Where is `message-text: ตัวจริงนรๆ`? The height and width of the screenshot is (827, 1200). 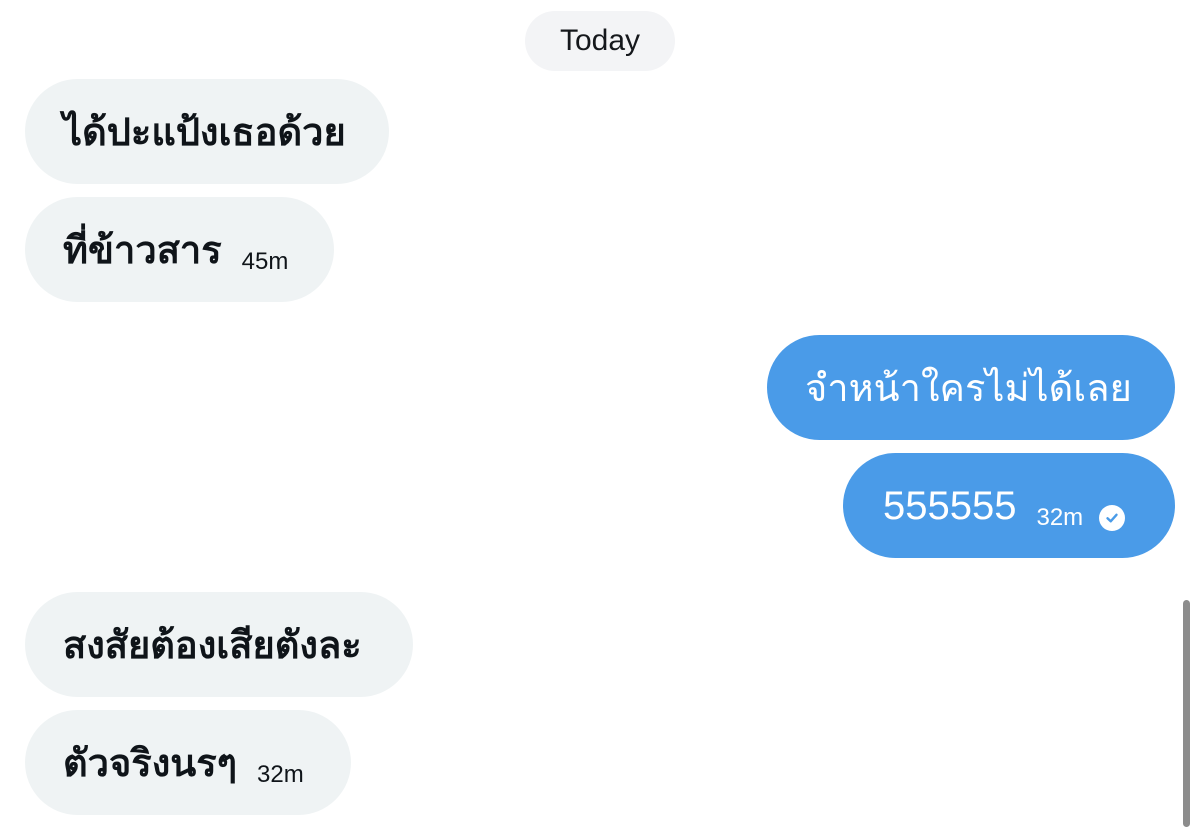 message-text: ตัวจริงนรๆ is located at coordinates (150, 762).